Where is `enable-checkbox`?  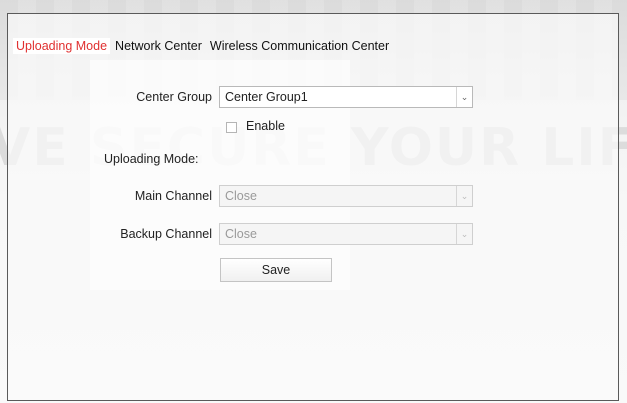 enable-checkbox is located at coordinates (231, 127).